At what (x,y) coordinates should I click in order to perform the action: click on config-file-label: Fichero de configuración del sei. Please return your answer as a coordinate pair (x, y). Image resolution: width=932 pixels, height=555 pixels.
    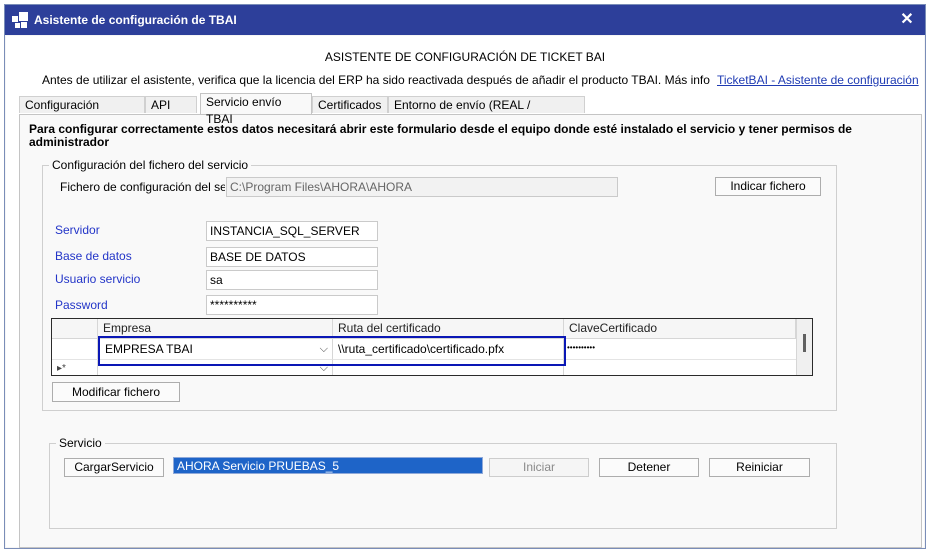
    Looking at the image, I should click on (142, 187).